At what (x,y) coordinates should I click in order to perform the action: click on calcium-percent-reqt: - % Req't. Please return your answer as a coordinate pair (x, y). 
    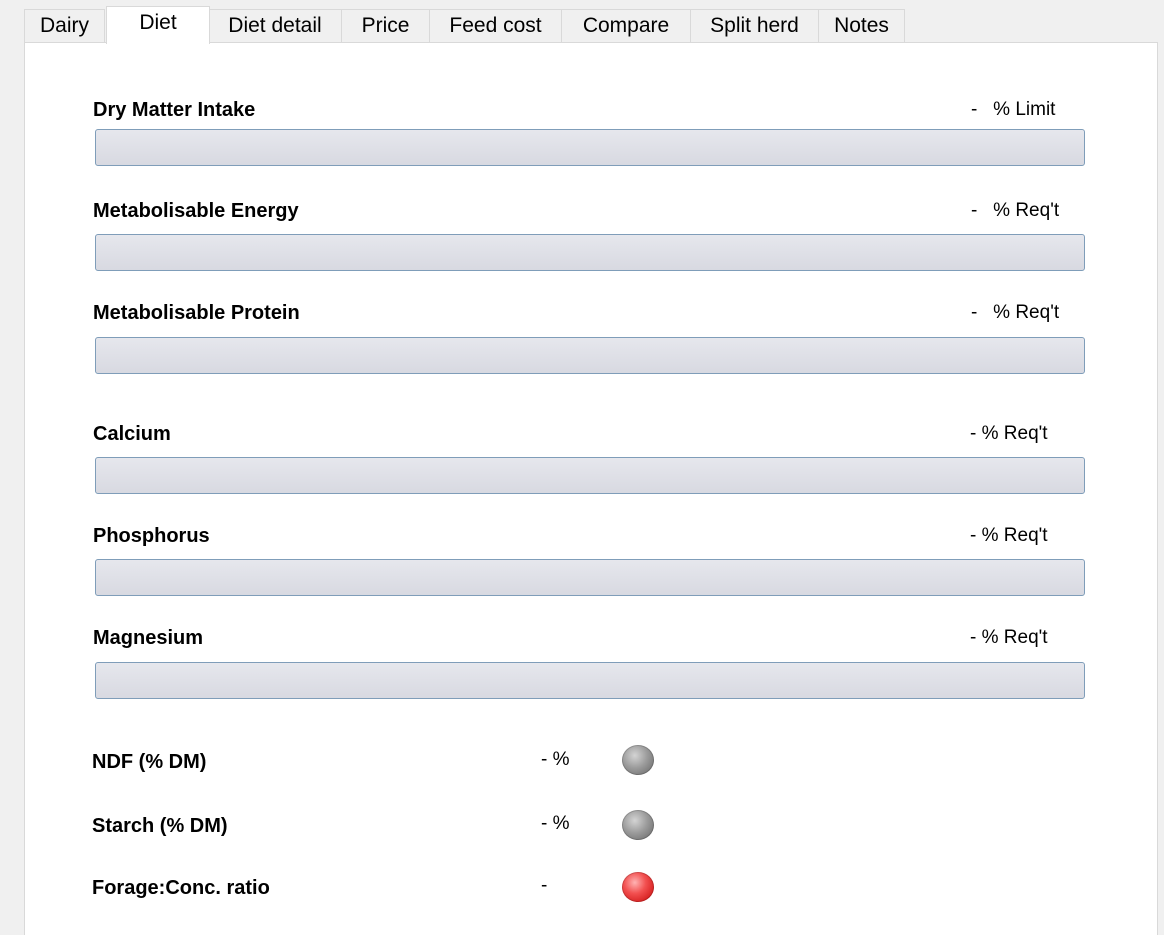
    Looking at the image, I should click on (1009, 433).